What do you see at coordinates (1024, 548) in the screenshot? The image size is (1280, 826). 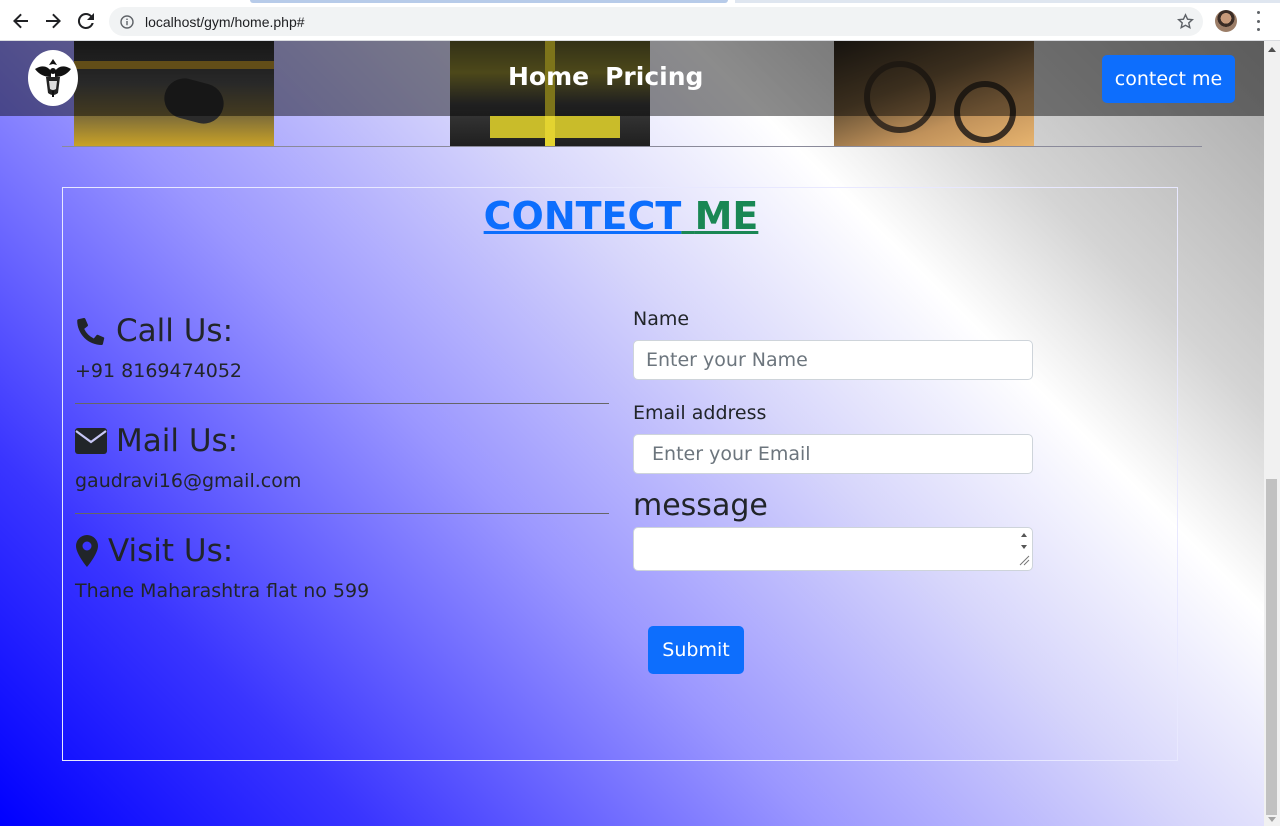 I see `textarea-resize-icon` at bounding box center [1024, 548].